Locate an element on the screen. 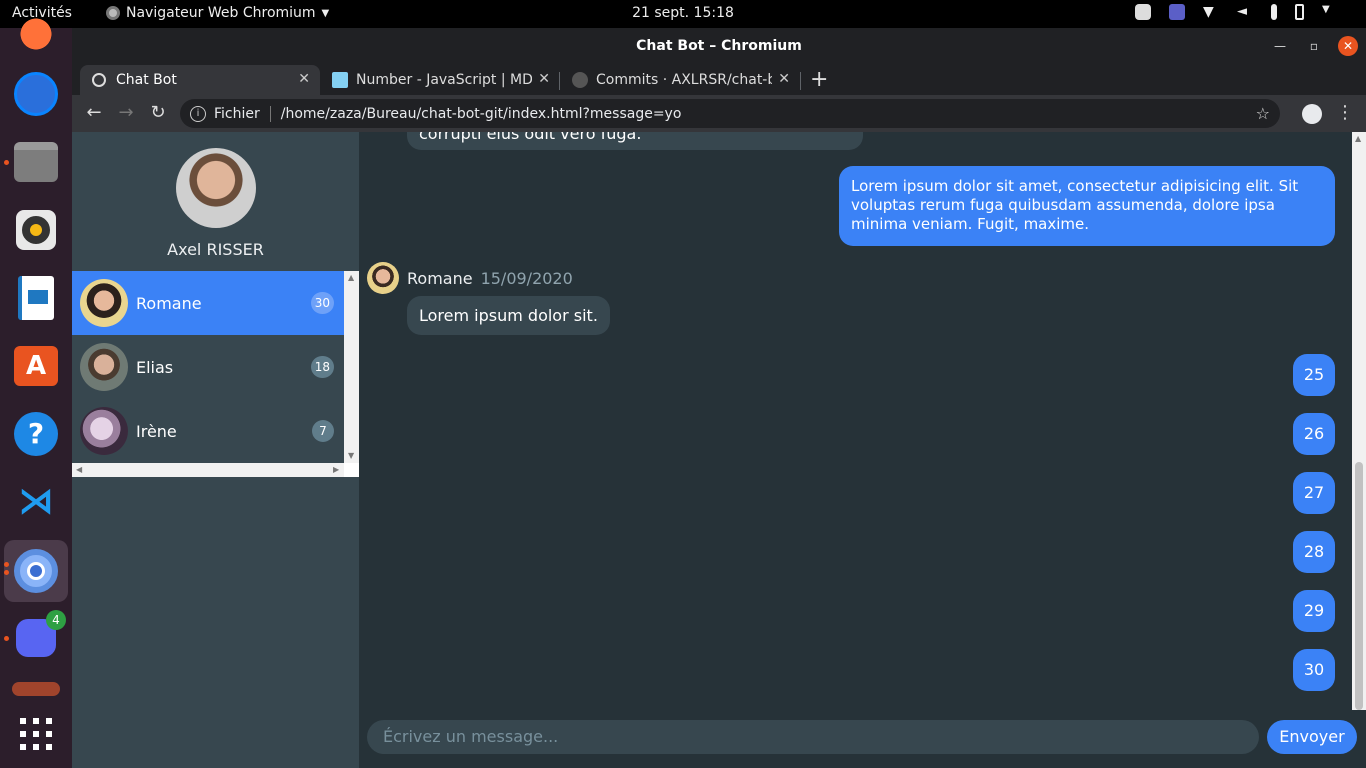  close-window-button: ✕ is located at coordinates (1348, 46).